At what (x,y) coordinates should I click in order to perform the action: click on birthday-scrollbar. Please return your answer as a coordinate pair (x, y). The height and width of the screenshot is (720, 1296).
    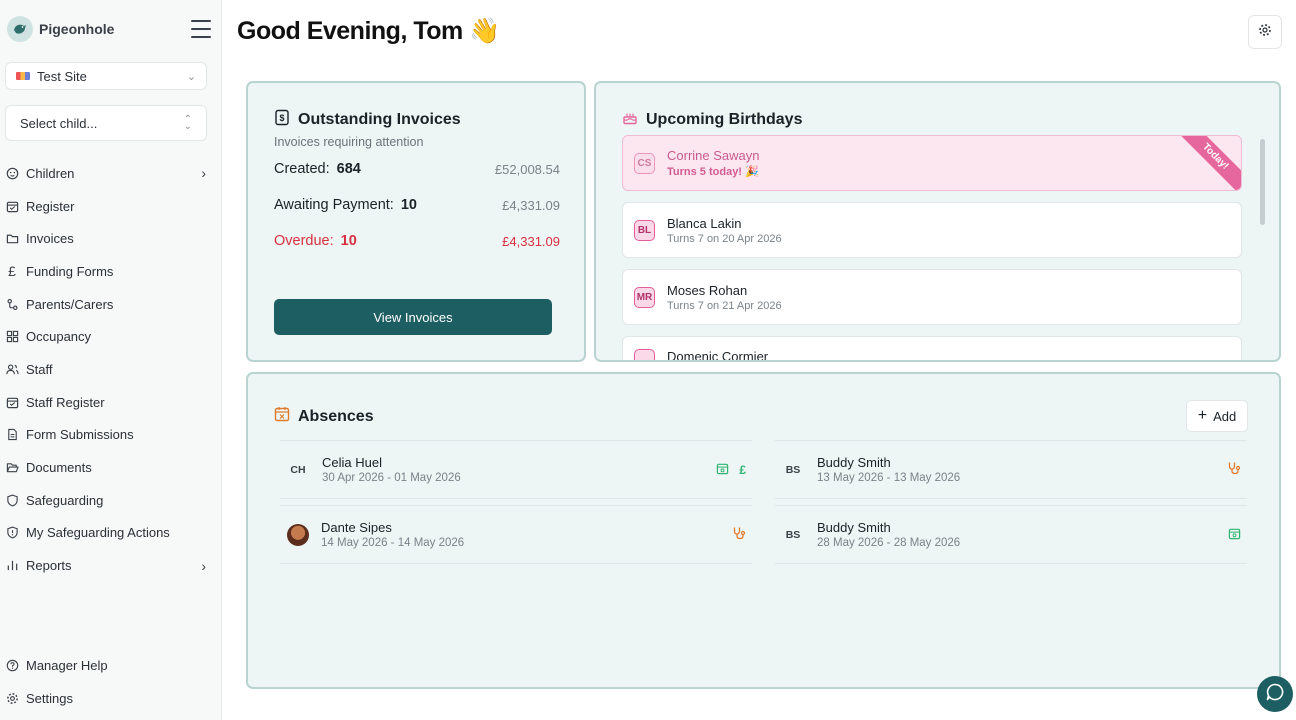
    Looking at the image, I should click on (1262, 182).